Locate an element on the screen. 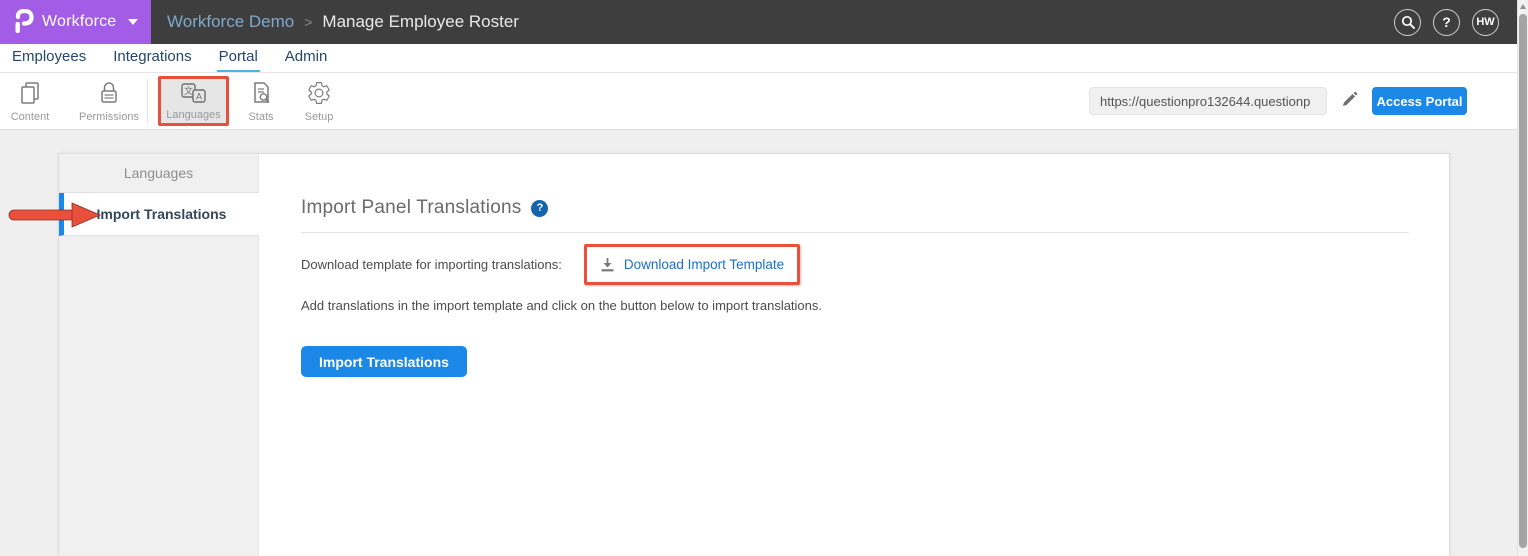 The width and height of the screenshot is (1528, 556). search-button is located at coordinates (1407, 22).